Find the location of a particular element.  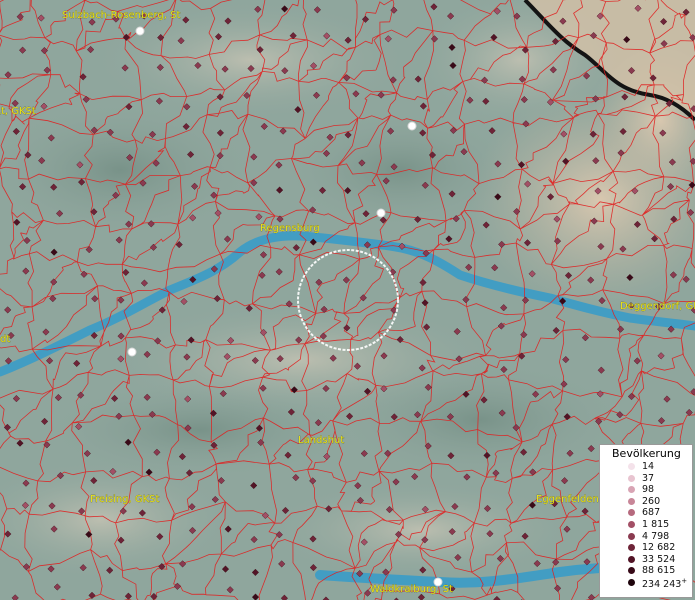

legend-row: 687 is located at coordinates (646, 513).